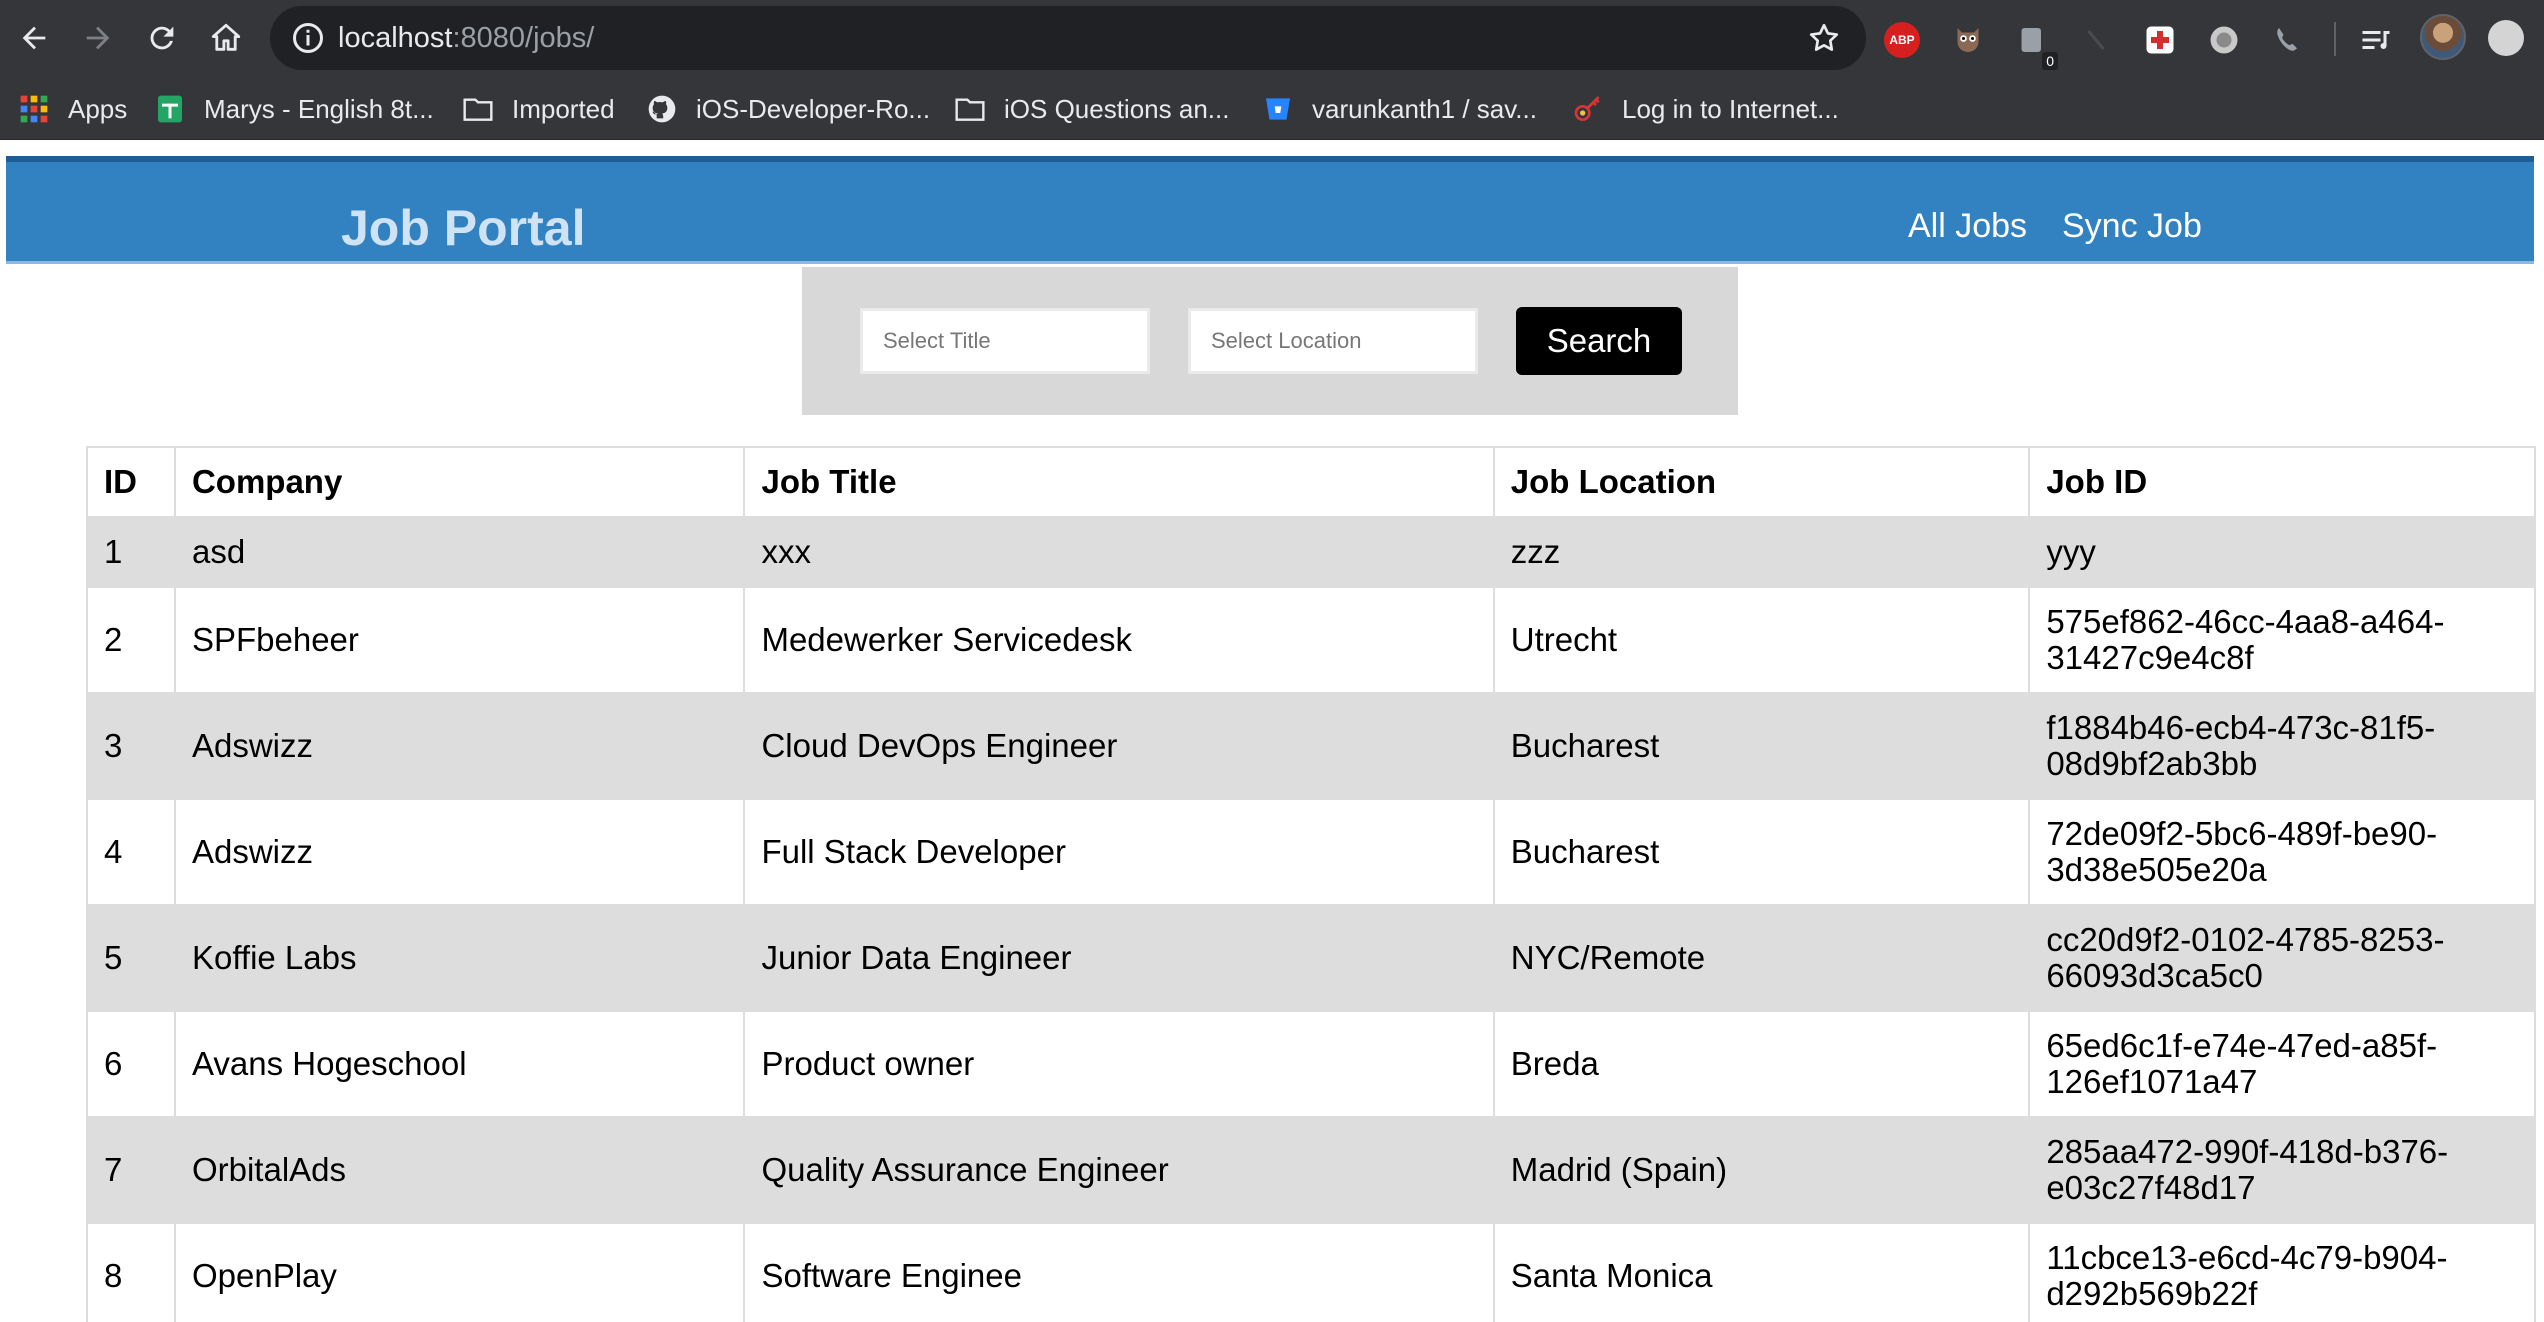  Describe the element at coordinates (2160, 40) in the screenshot. I see `medical-cross-extension-icon` at that location.